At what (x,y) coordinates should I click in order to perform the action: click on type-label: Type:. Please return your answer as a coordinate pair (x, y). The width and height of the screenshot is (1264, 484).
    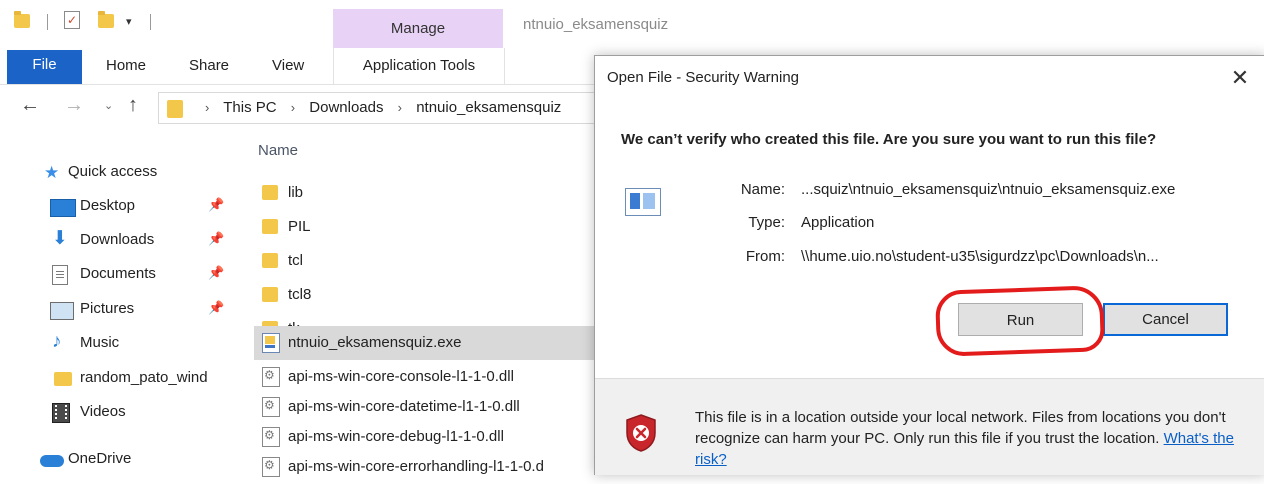
    Looking at the image, I should click on (766, 222).